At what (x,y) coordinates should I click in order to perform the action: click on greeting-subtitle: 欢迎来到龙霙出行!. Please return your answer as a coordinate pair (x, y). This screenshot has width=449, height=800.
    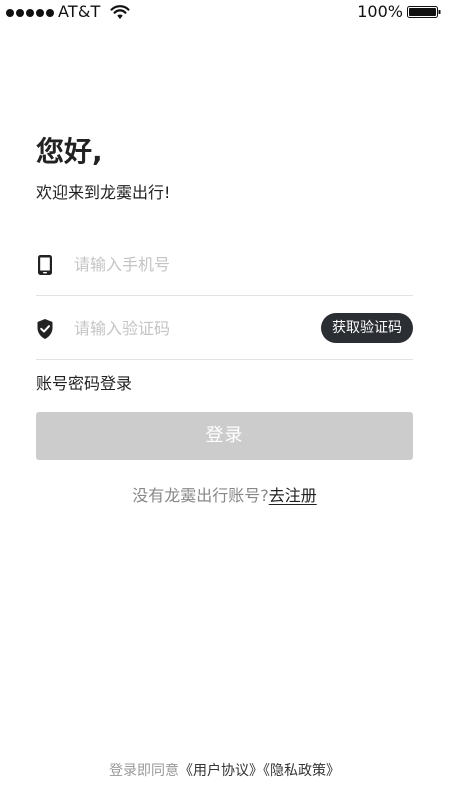
    Looking at the image, I should click on (103, 192).